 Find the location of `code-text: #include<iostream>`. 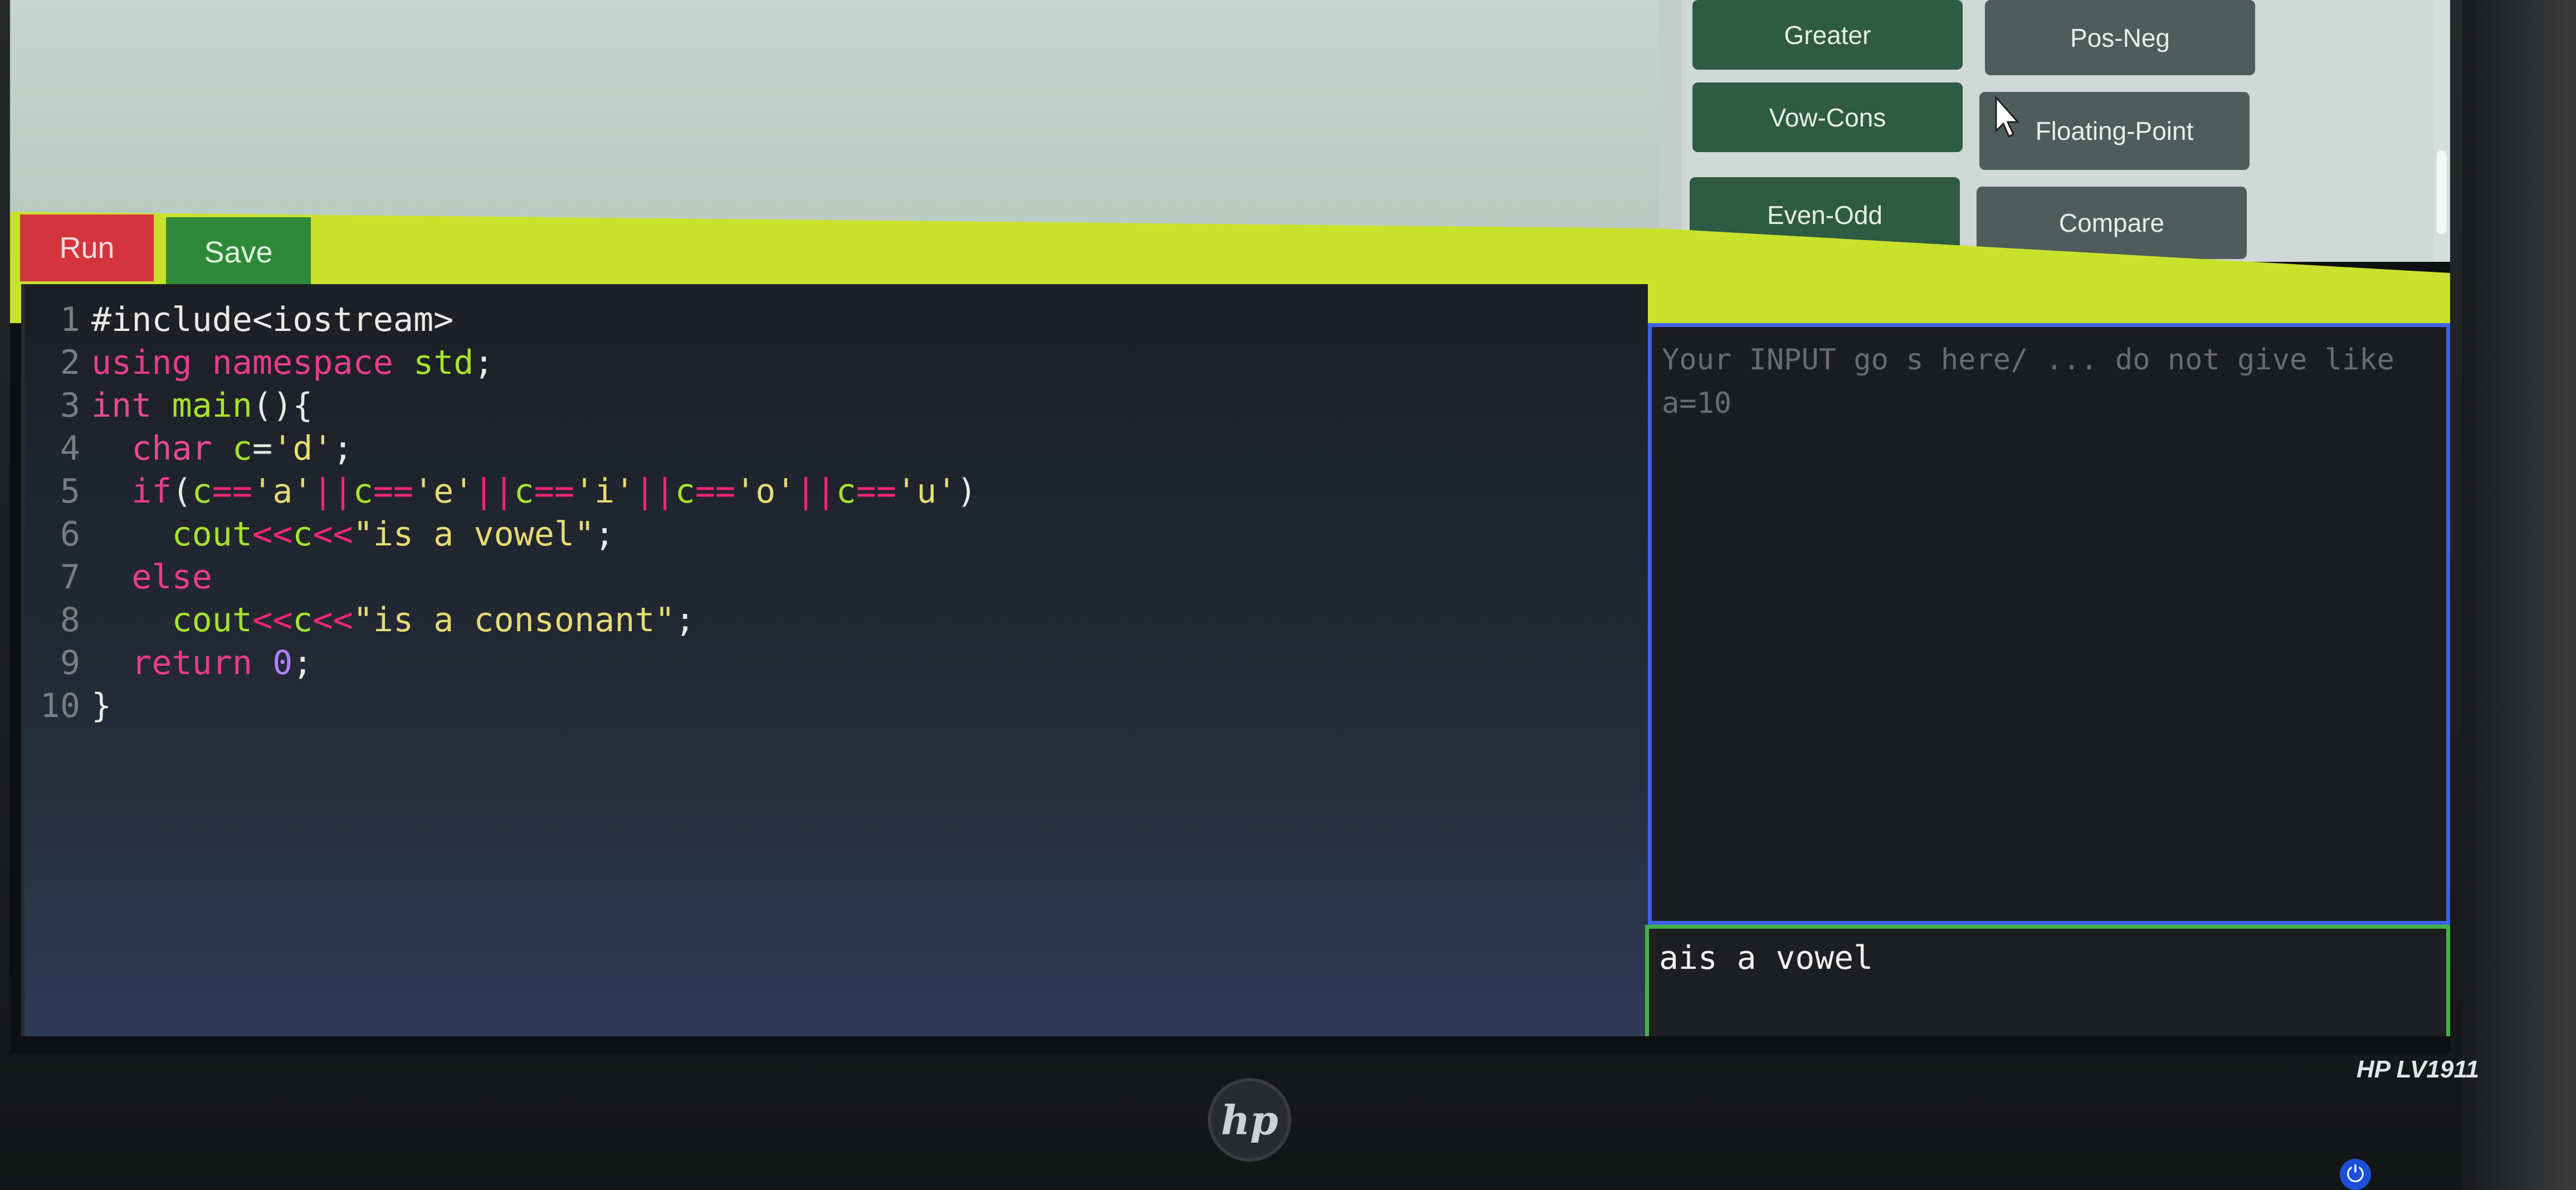

code-text: #include<iostream> is located at coordinates (272, 319).